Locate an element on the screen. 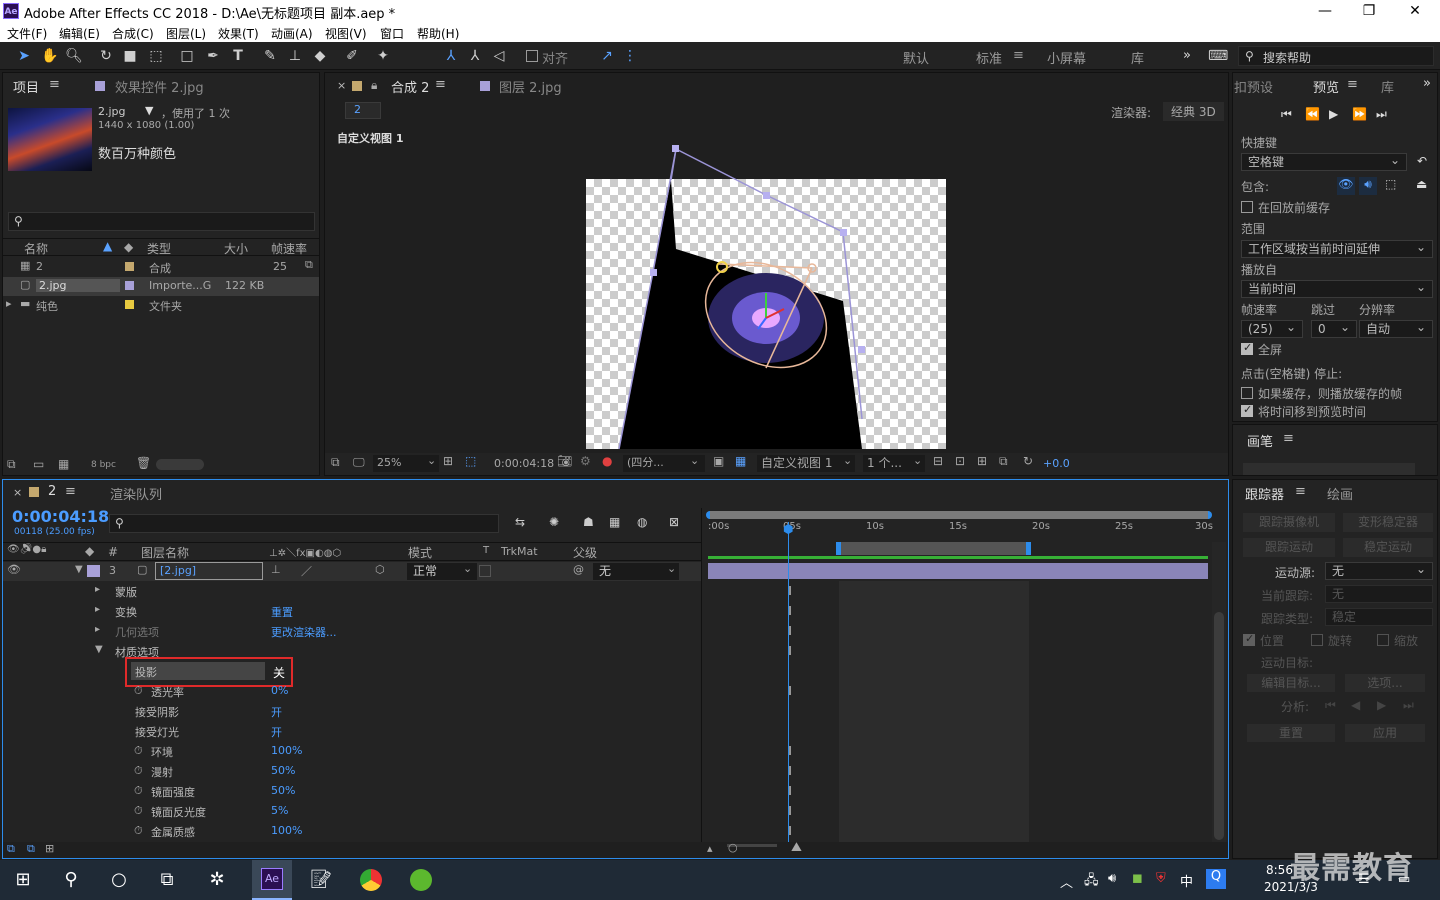 This screenshot has height=900, width=1440. column-type: 类型 is located at coordinates (159, 248).